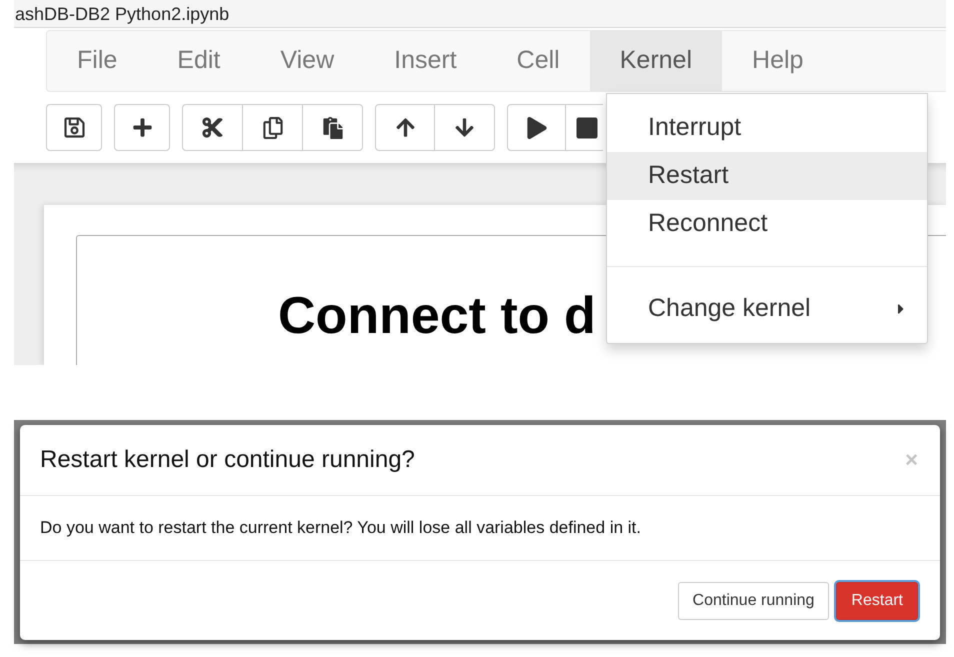 Image resolution: width=954 pixels, height=657 pixels. What do you see at coordinates (437, 316) in the screenshot?
I see `cell-heading: Connect to d` at bounding box center [437, 316].